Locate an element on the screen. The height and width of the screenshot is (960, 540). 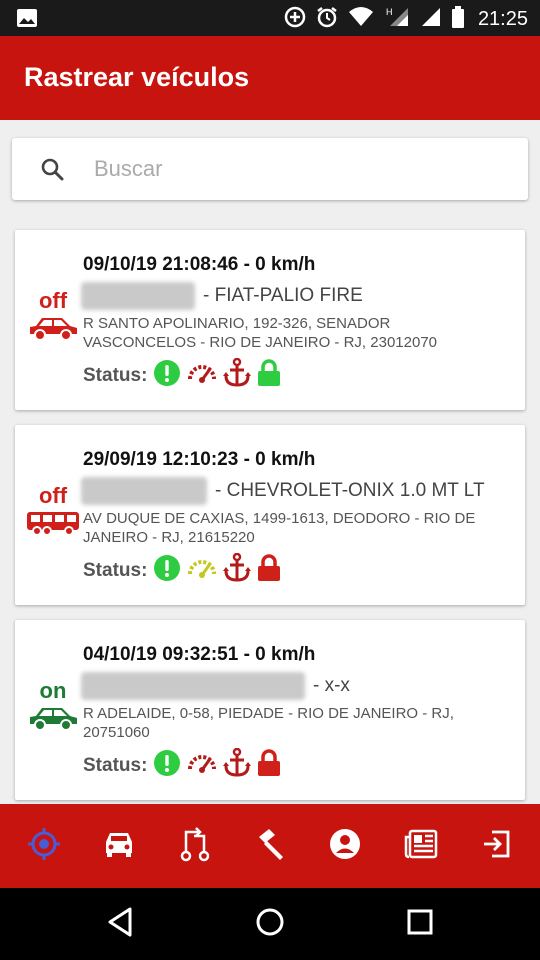
bottom-navigation is located at coordinates (270, 846).